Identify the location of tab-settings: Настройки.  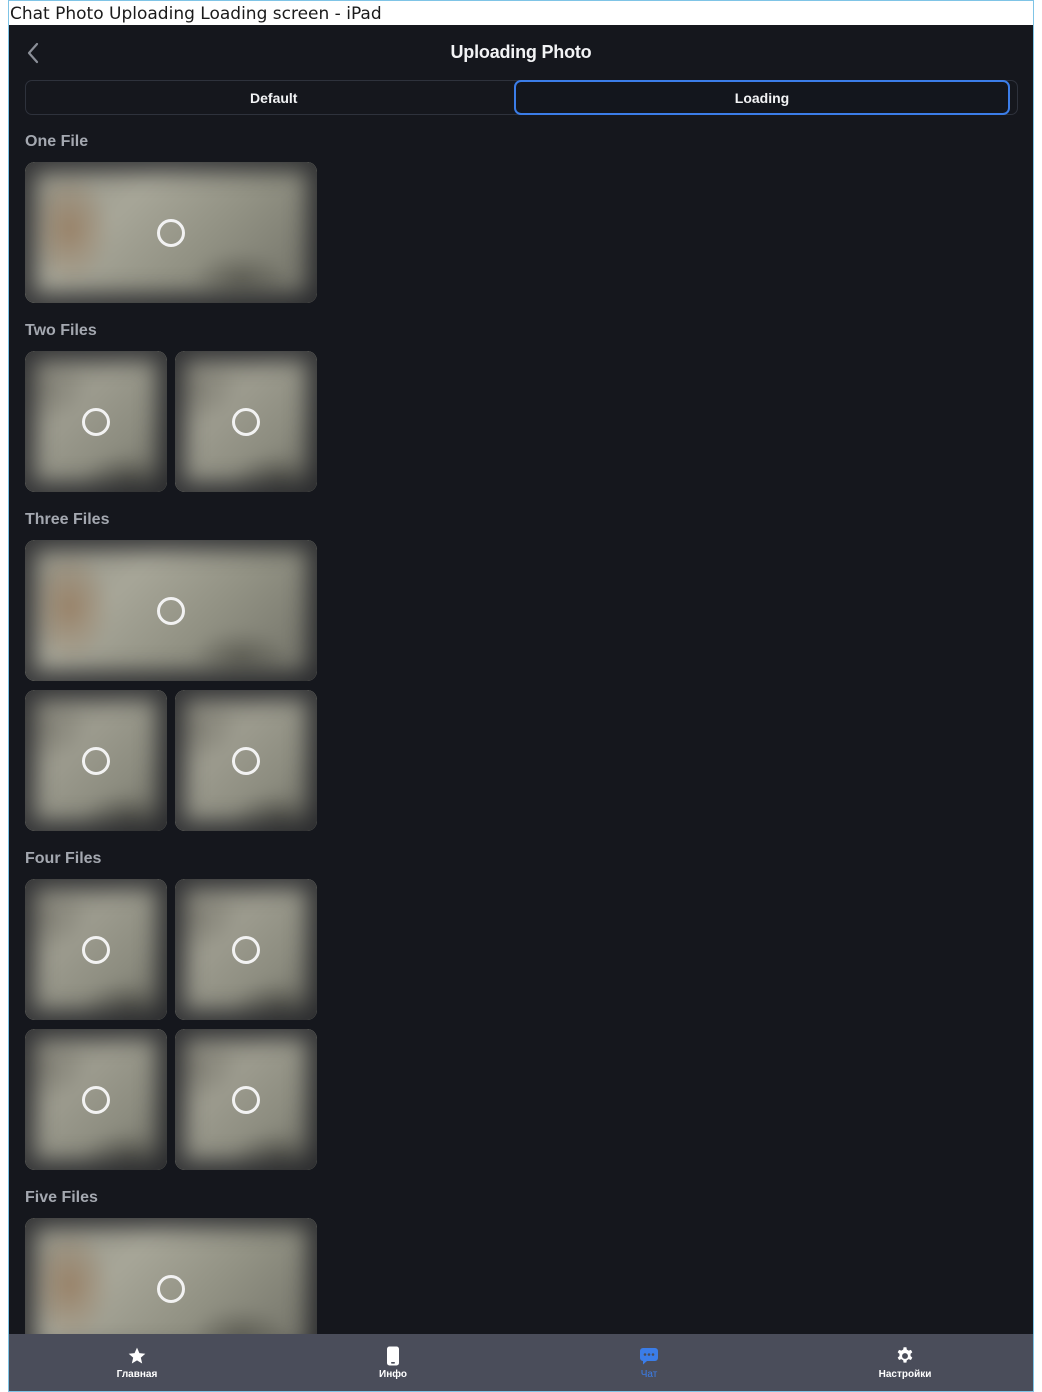
(905, 1362).